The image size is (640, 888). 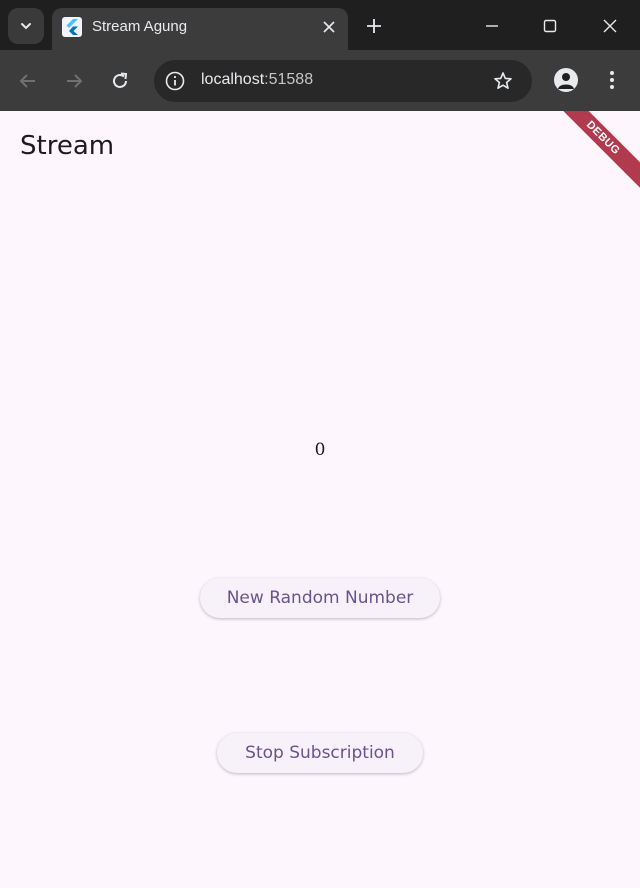 I want to click on profile-avatar, so click(x=566, y=80).